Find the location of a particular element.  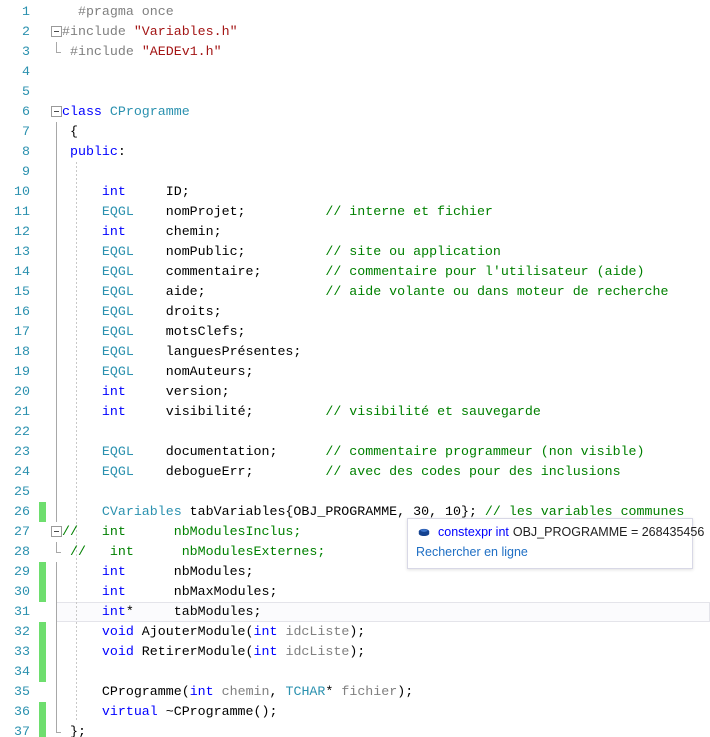

code-text: CProgramme(int chemin, TCHAR* fichier); is located at coordinates (237, 692).